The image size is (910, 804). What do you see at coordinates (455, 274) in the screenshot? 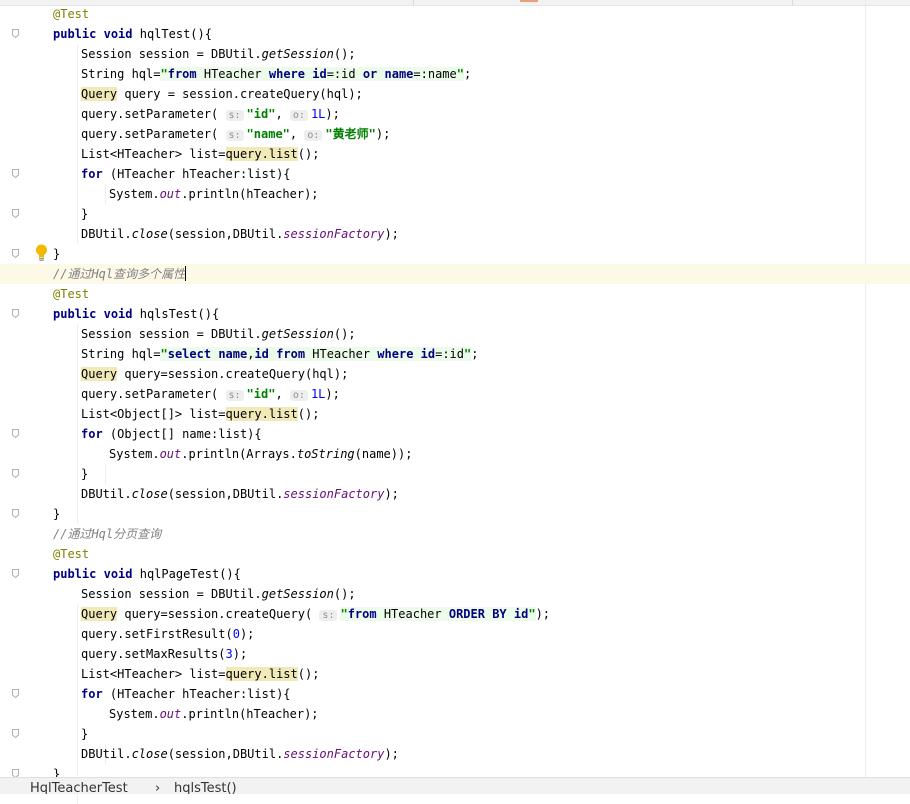
I see `code-line: //通过Hql查询多个属性` at bounding box center [455, 274].